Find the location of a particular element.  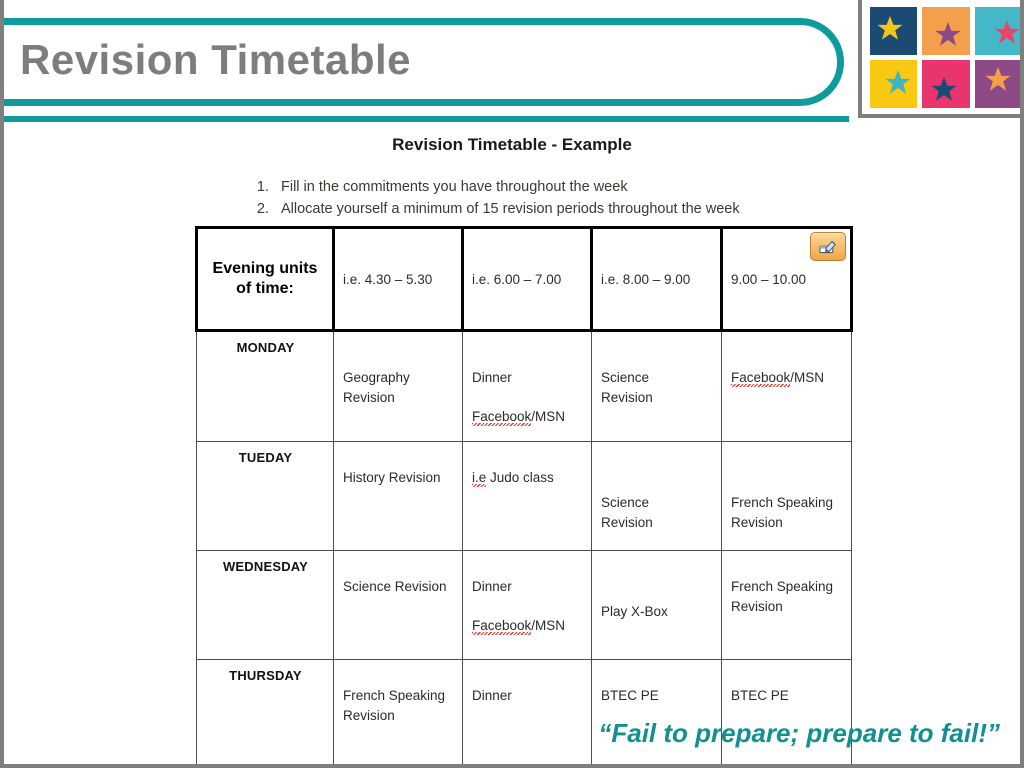

edit-button is located at coordinates (828, 246).